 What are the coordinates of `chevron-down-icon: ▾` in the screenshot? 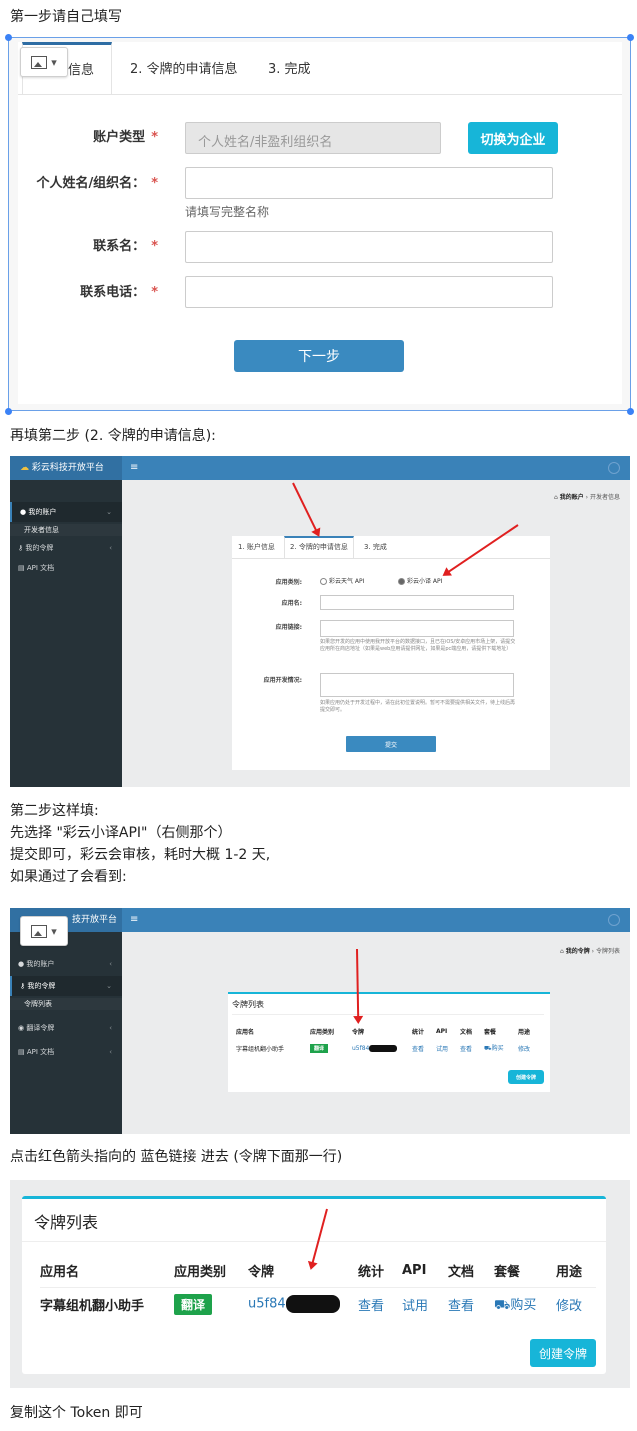 It's located at (54, 62).